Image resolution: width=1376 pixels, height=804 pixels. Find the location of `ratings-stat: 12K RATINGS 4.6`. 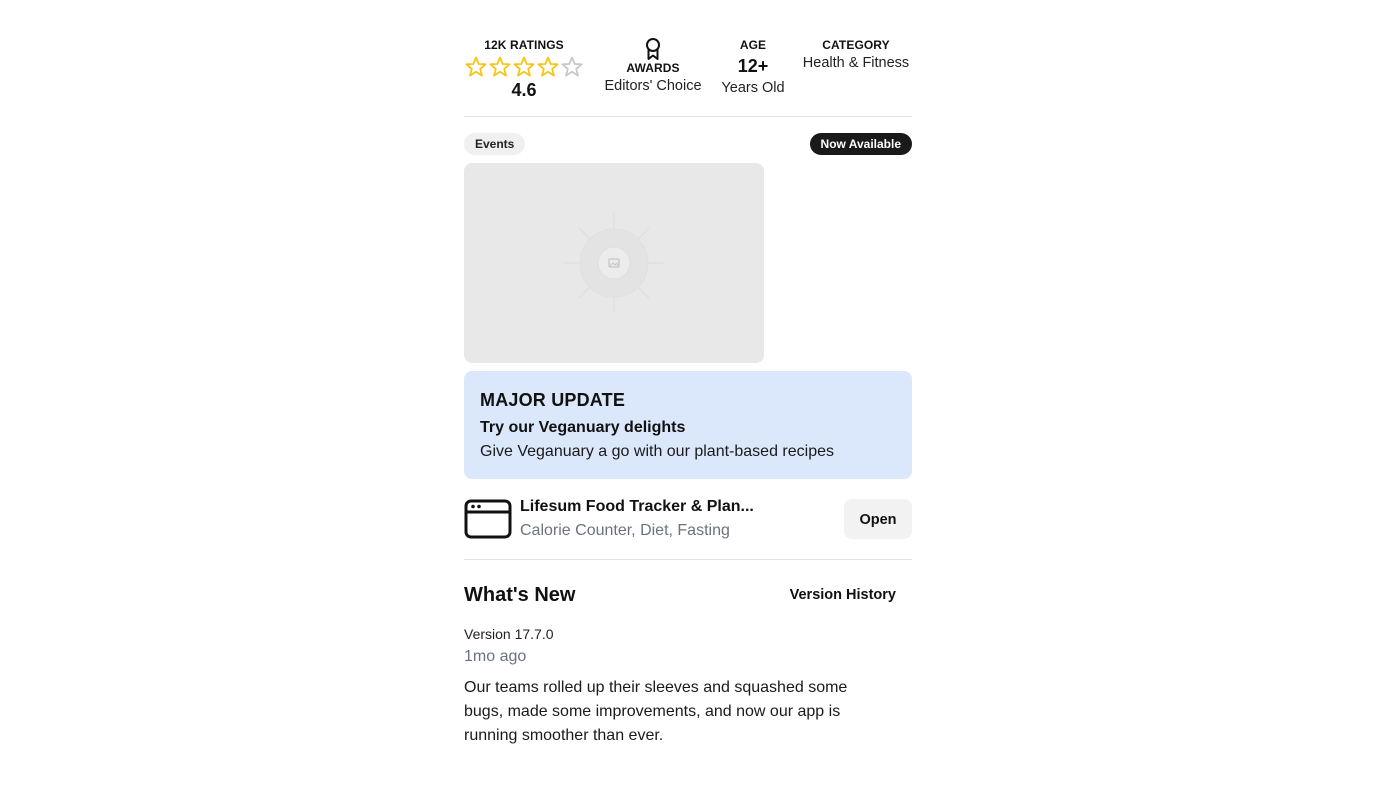

ratings-stat: 12K RATINGS 4.6 is located at coordinates (524, 69).